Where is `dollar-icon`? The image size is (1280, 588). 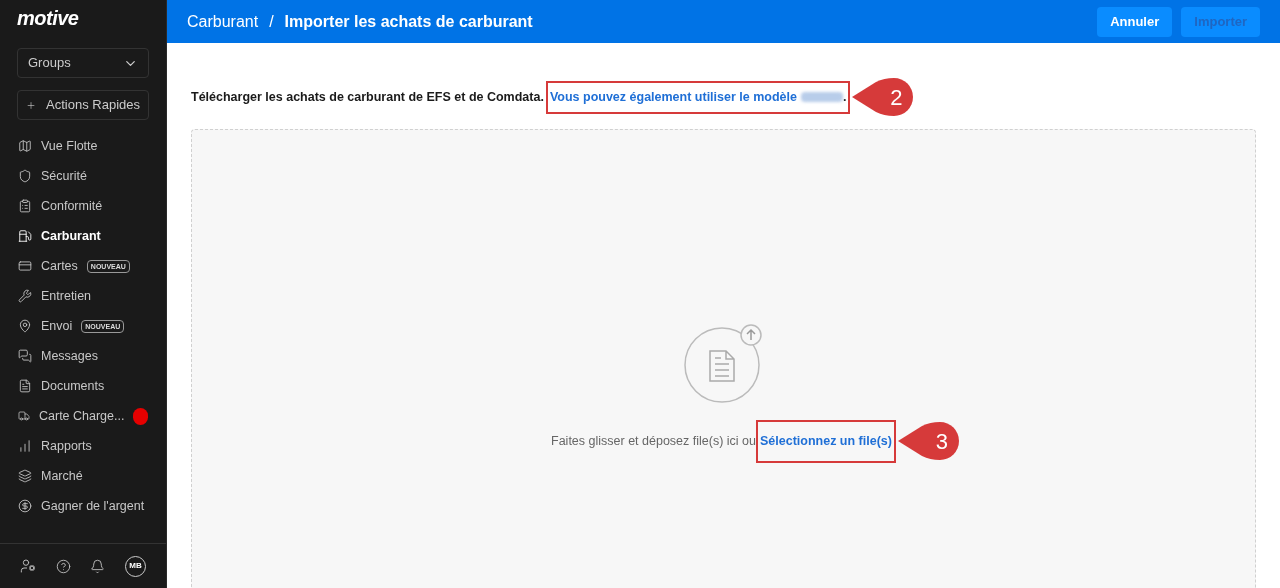
dollar-icon is located at coordinates (25, 506).